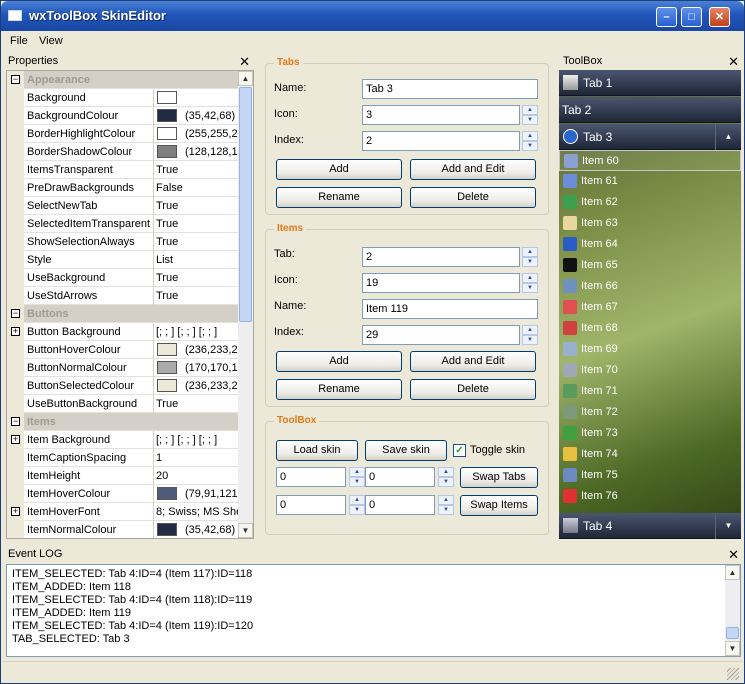  What do you see at coordinates (650, 110) in the screenshot?
I see `toolbox-tab-2: Tab 2` at bounding box center [650, 110].